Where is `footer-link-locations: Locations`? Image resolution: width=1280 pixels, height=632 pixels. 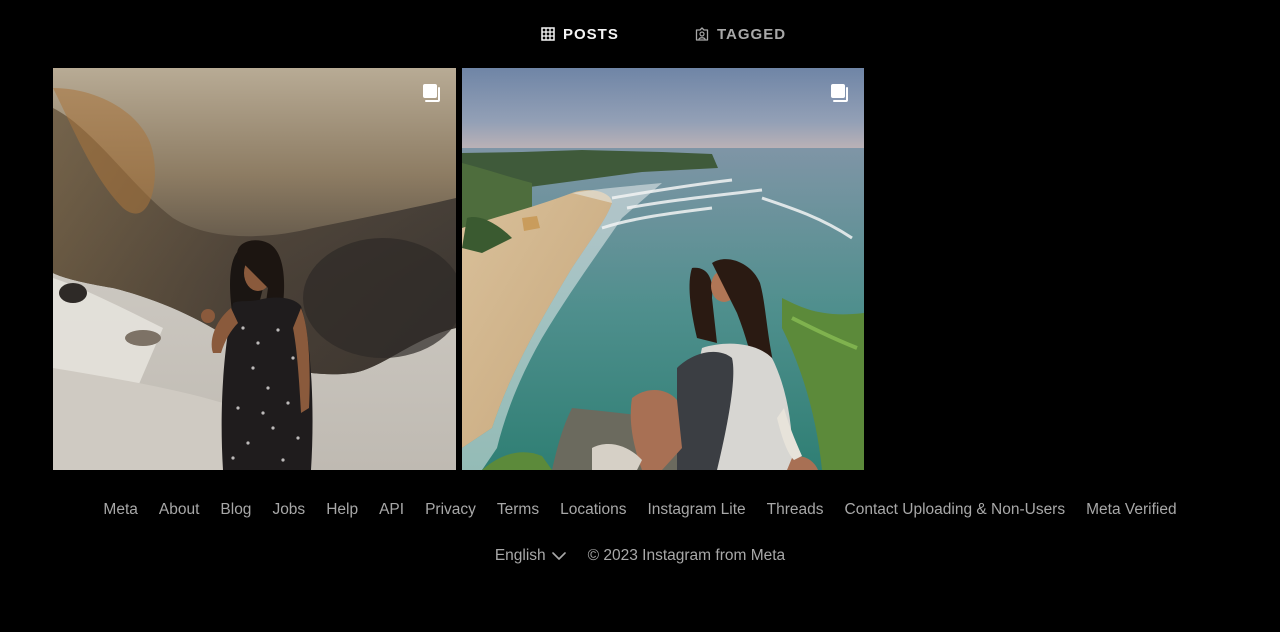 footer-link-locations: Locations is located at coordinates (593, 510).